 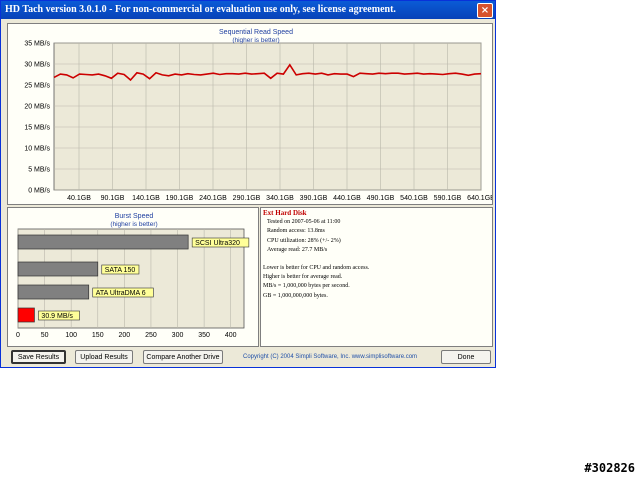 What do you see at coordinates (180, 198) in the screenshot?
I see `read-x-tick-label: 190.1GB` at bounding box center [180, 198].